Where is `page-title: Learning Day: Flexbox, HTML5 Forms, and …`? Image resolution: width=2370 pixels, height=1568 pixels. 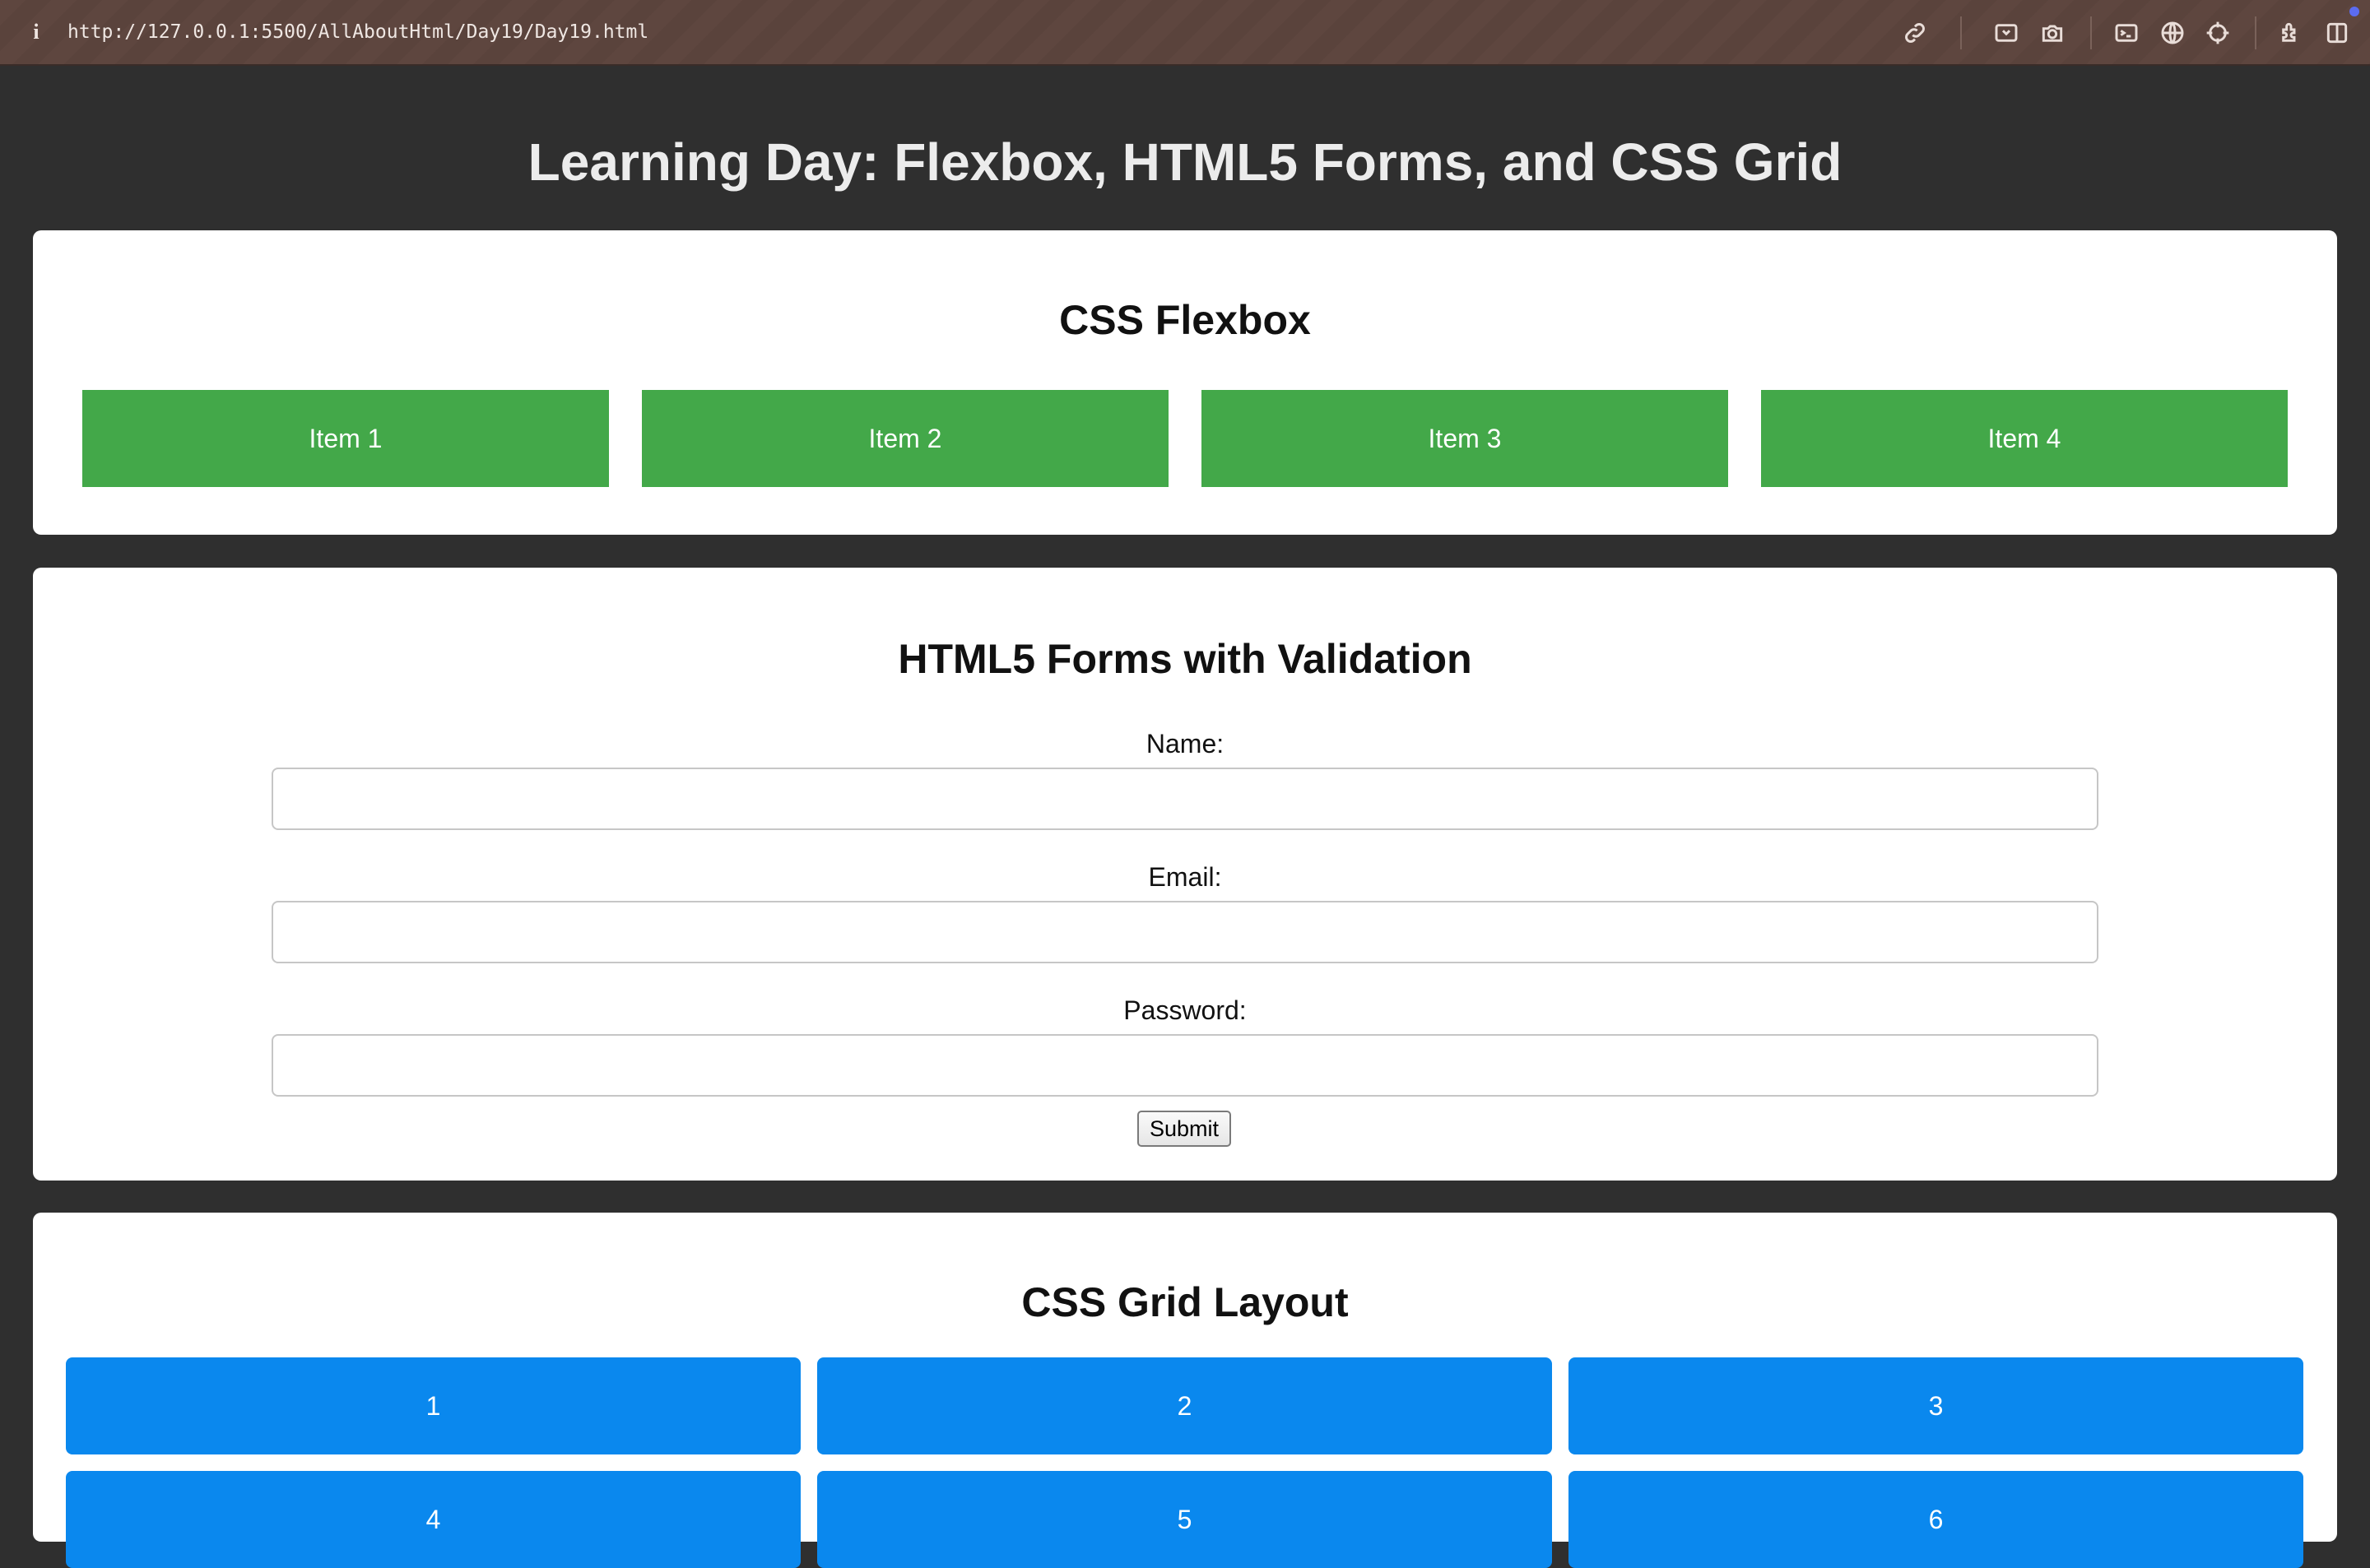 page-title: Learning Day: Flexbox, HTML5 Forms, and … is located at coordinates (1185, 162).